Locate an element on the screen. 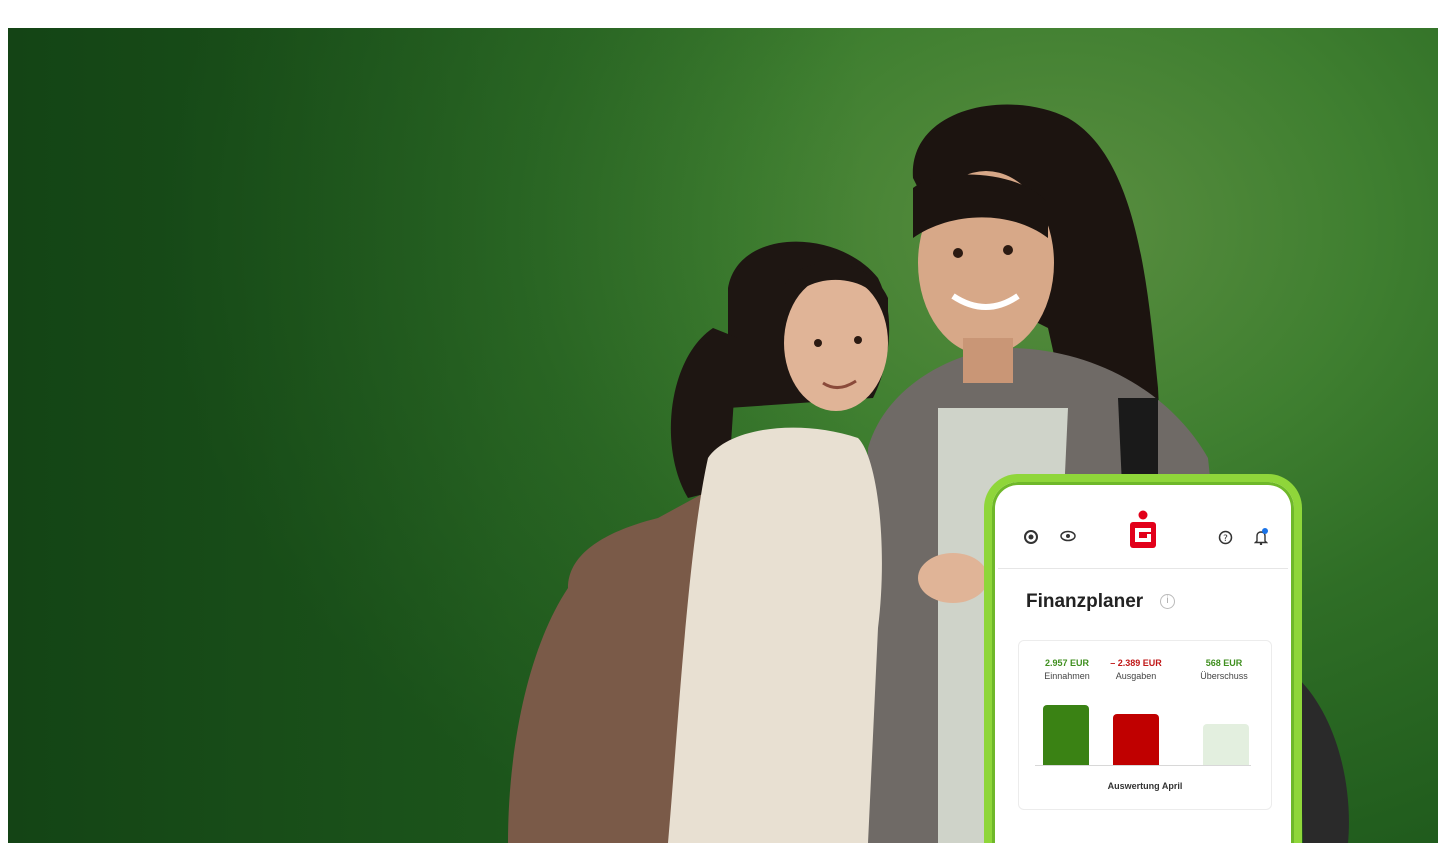  kpi-value: 568 EUR is located at coordinates (1224, 663).